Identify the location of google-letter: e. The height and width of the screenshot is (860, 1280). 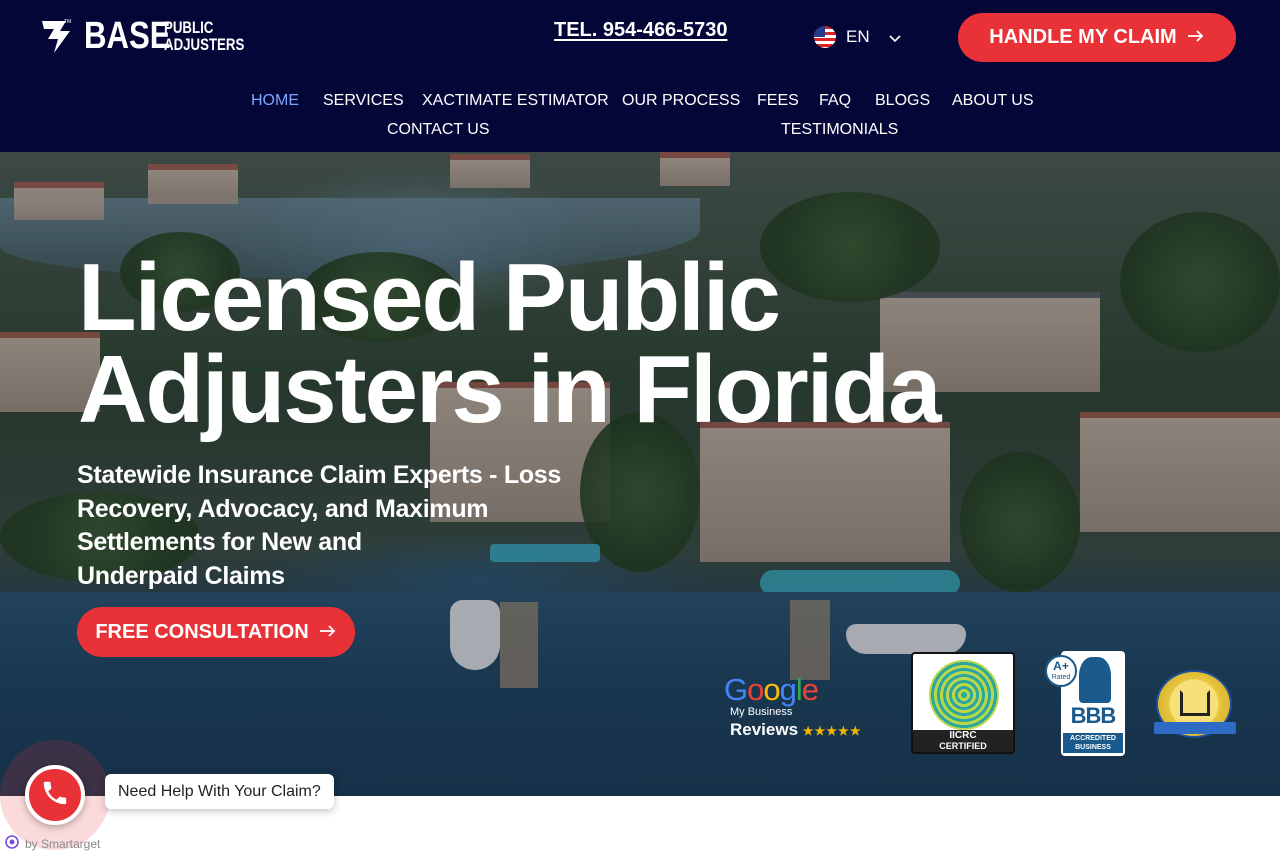
(810, 689).